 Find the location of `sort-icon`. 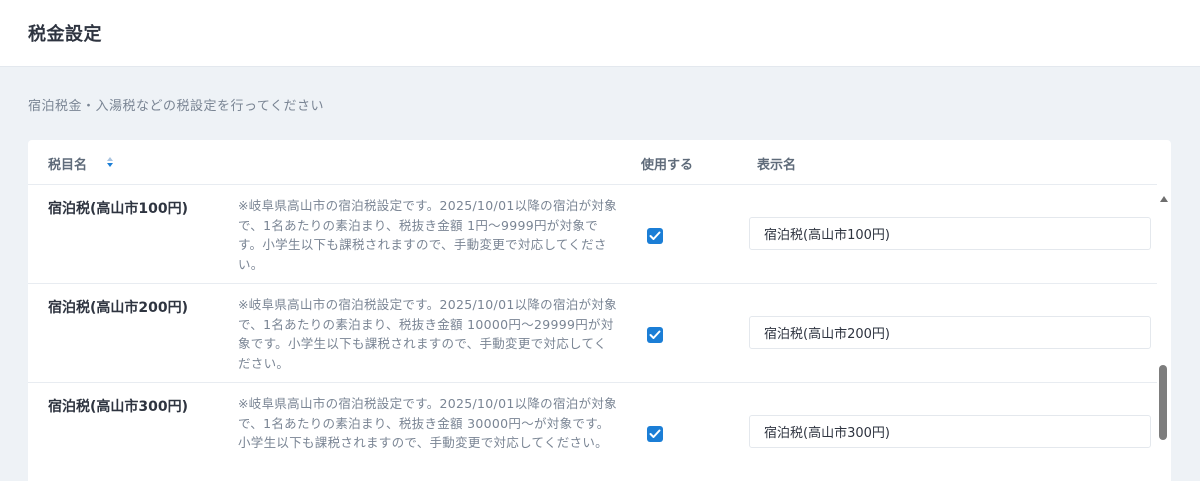

sort-icon is located at coordinates (110, 162).